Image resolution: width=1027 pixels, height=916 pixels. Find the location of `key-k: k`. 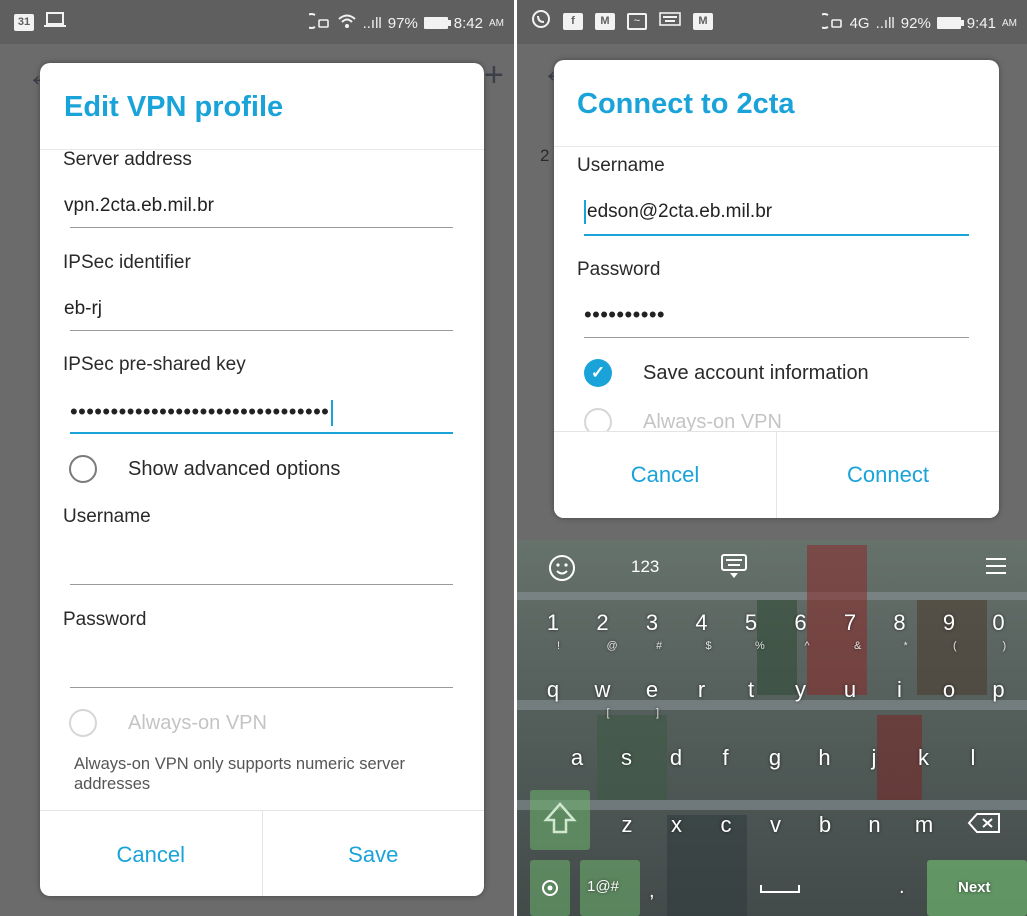

key-k: k is located at coordinates (924, 773).